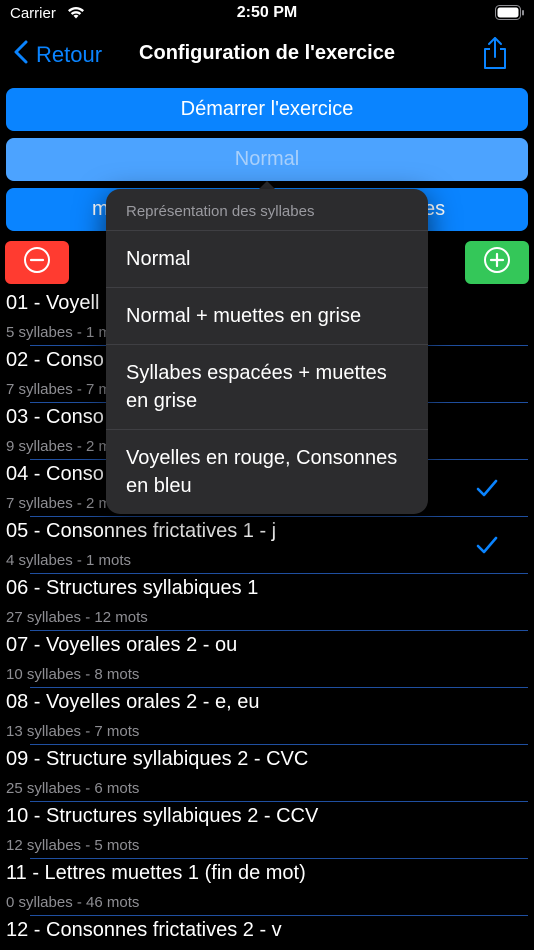 This screenshot has width=534, height=950. What do you see at coordinates (267, 472) in the screenshot?
I see `menu-item-colored-letters: Voyelles en rouge, Consonnes en bleu` at bounding box center [267, 472].